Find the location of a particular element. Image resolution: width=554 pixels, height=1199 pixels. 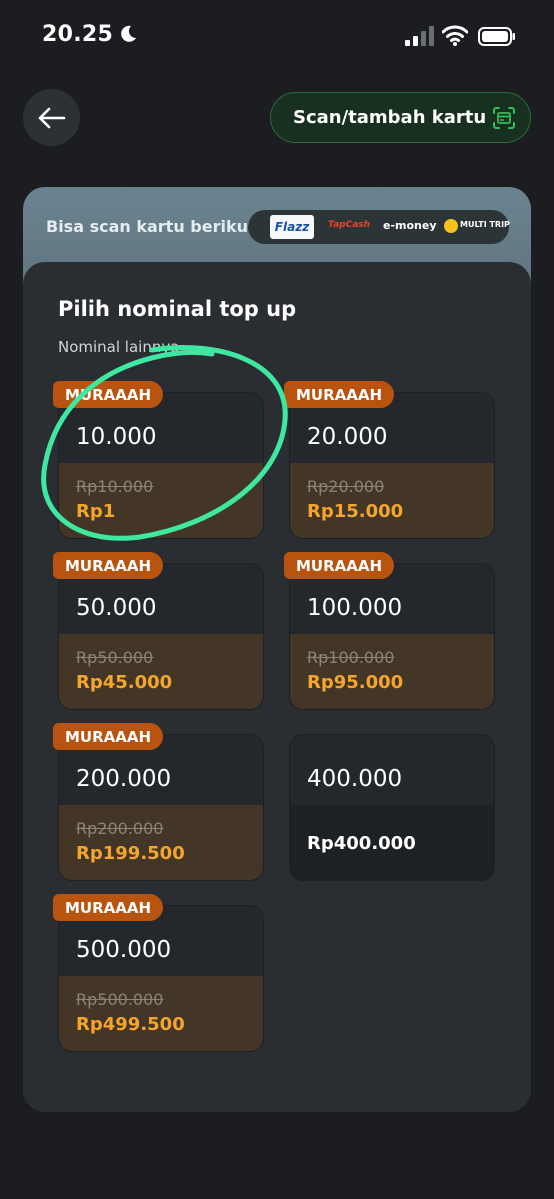

tile-amount: 400.000 is located at coordinates (355, 779).